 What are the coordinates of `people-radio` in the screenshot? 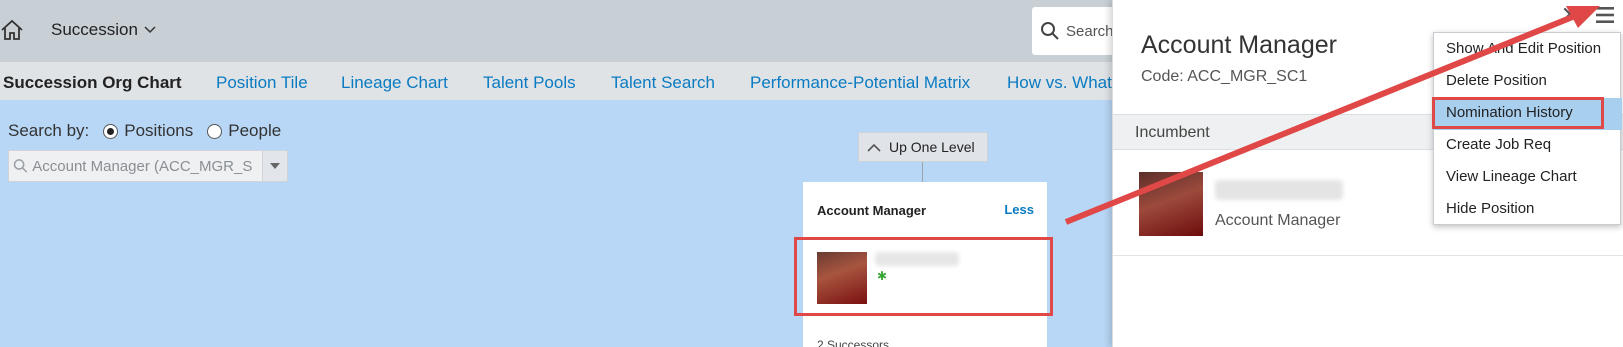 It's located at (215, 131).